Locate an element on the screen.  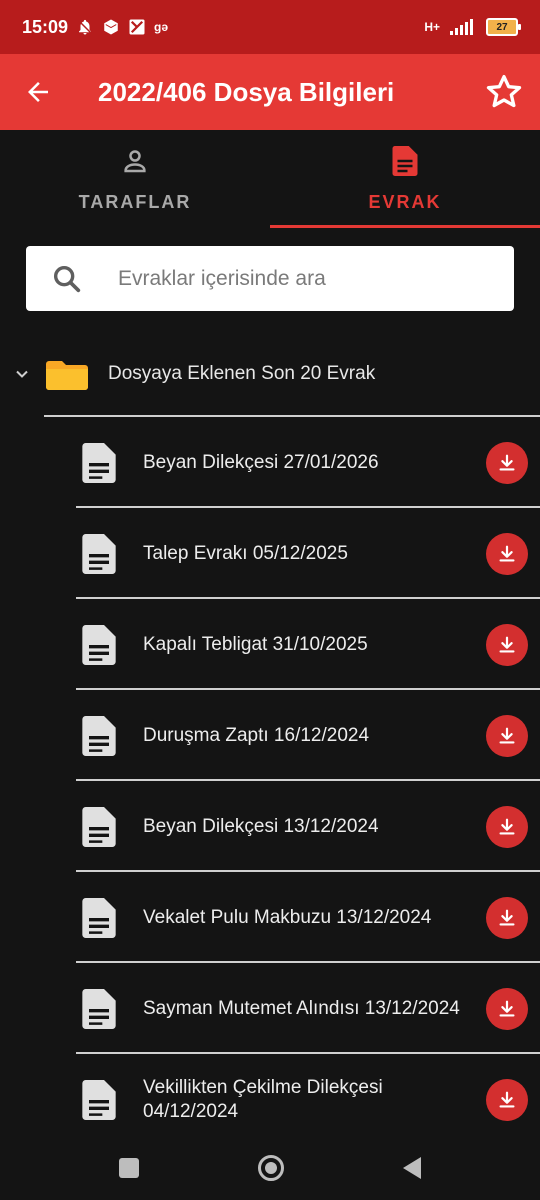
document-label: Vekillikten Çekilme Dilekçesi 04/12/2024 is located at coordinates (263, 1099).